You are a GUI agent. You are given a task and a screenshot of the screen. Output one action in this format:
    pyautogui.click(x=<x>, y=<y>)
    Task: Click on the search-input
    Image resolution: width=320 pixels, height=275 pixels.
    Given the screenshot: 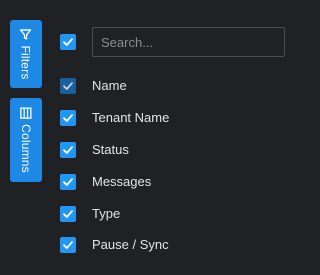 What is the action you would take?
    pyautogui.click(x=188, y=42)
    